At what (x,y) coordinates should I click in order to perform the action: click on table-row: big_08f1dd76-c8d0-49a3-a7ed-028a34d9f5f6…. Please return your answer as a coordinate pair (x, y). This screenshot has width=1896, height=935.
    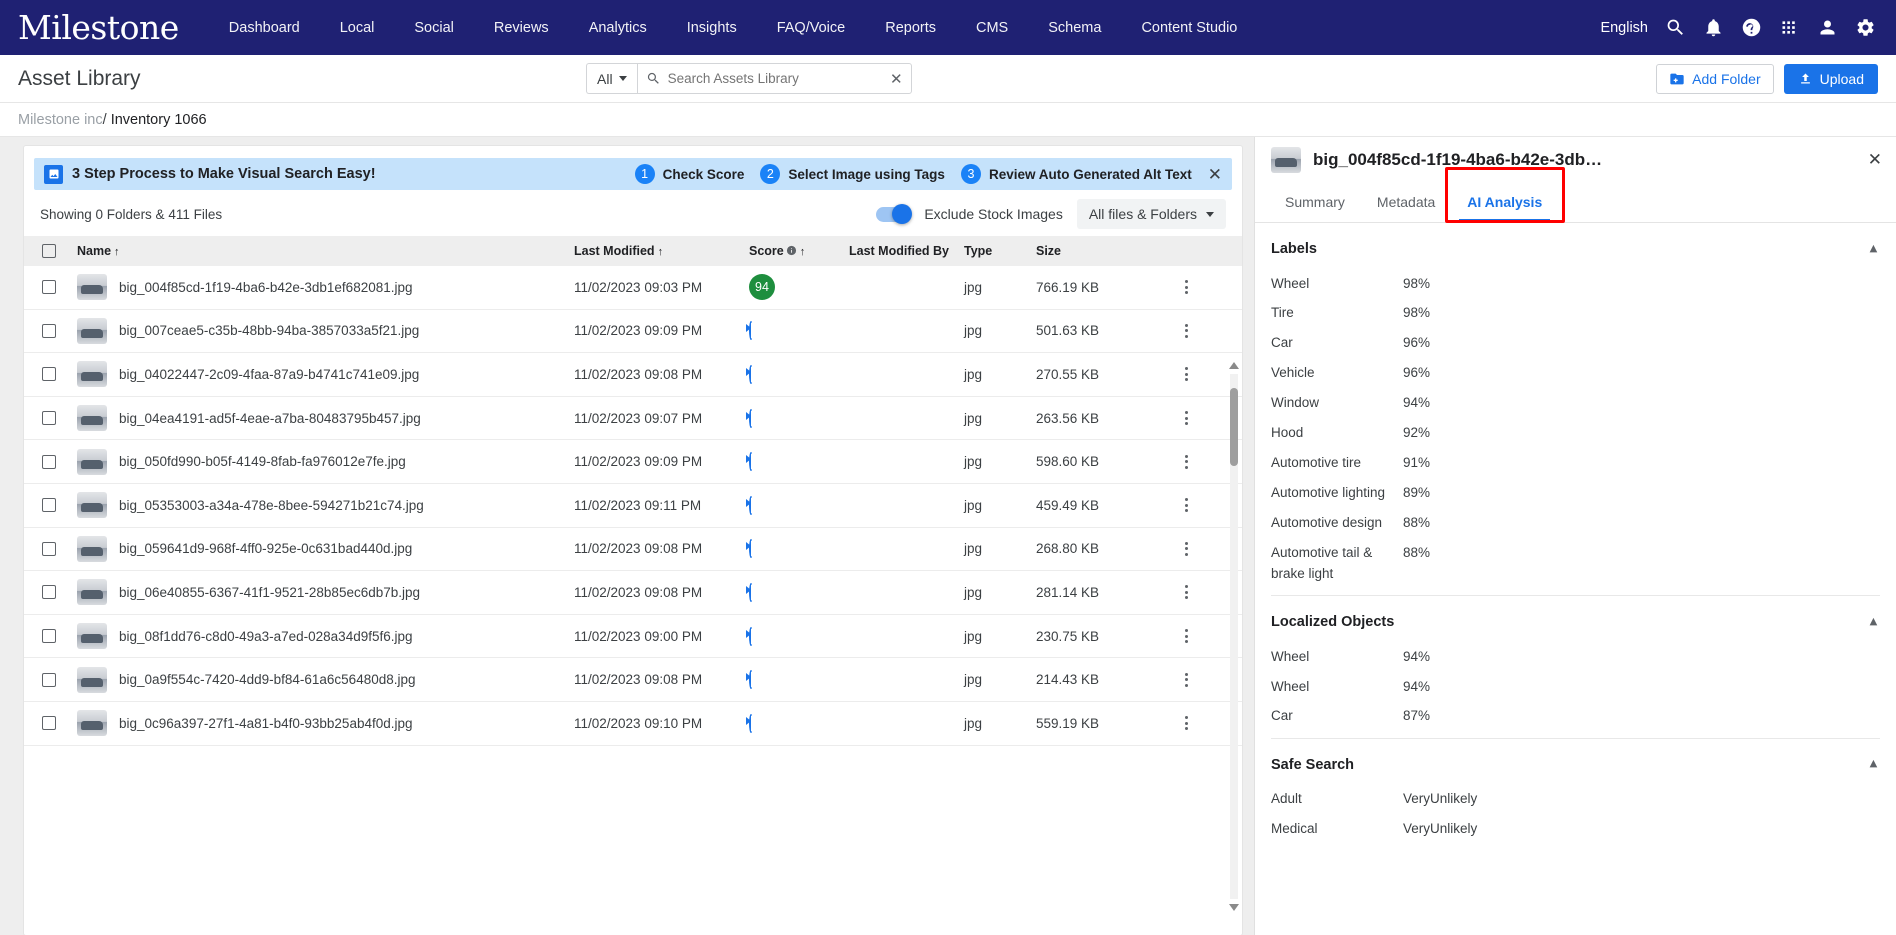
    Looking at the image, I should click on (633, 637).